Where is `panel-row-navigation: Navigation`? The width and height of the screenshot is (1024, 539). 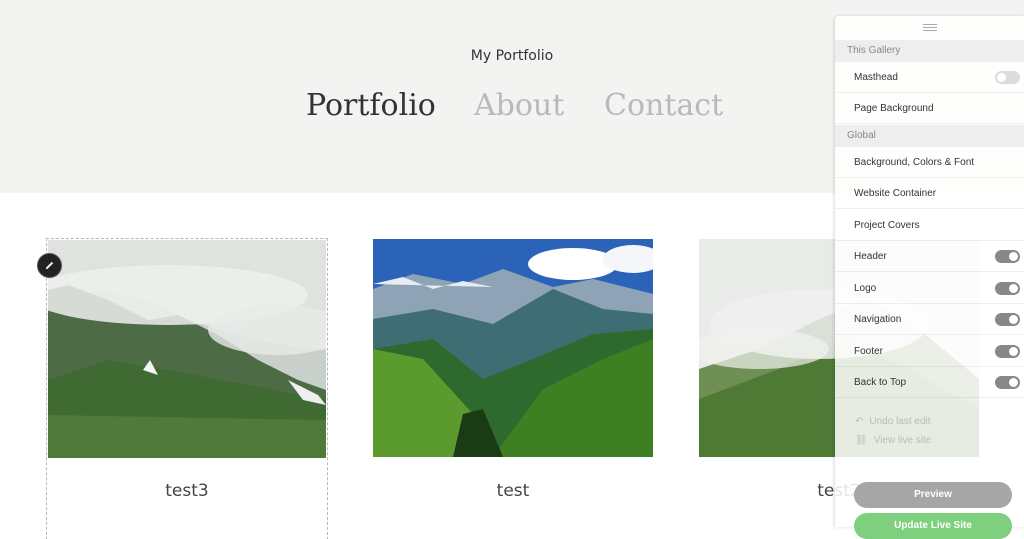
panel-row-navigation: Navigation is located at coordinates (929, 319).